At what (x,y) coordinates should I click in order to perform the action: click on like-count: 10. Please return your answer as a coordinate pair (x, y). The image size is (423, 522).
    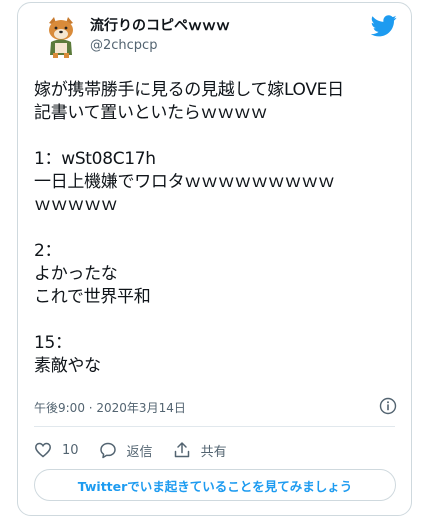
    Looking at the image, I should click on (70, 450).